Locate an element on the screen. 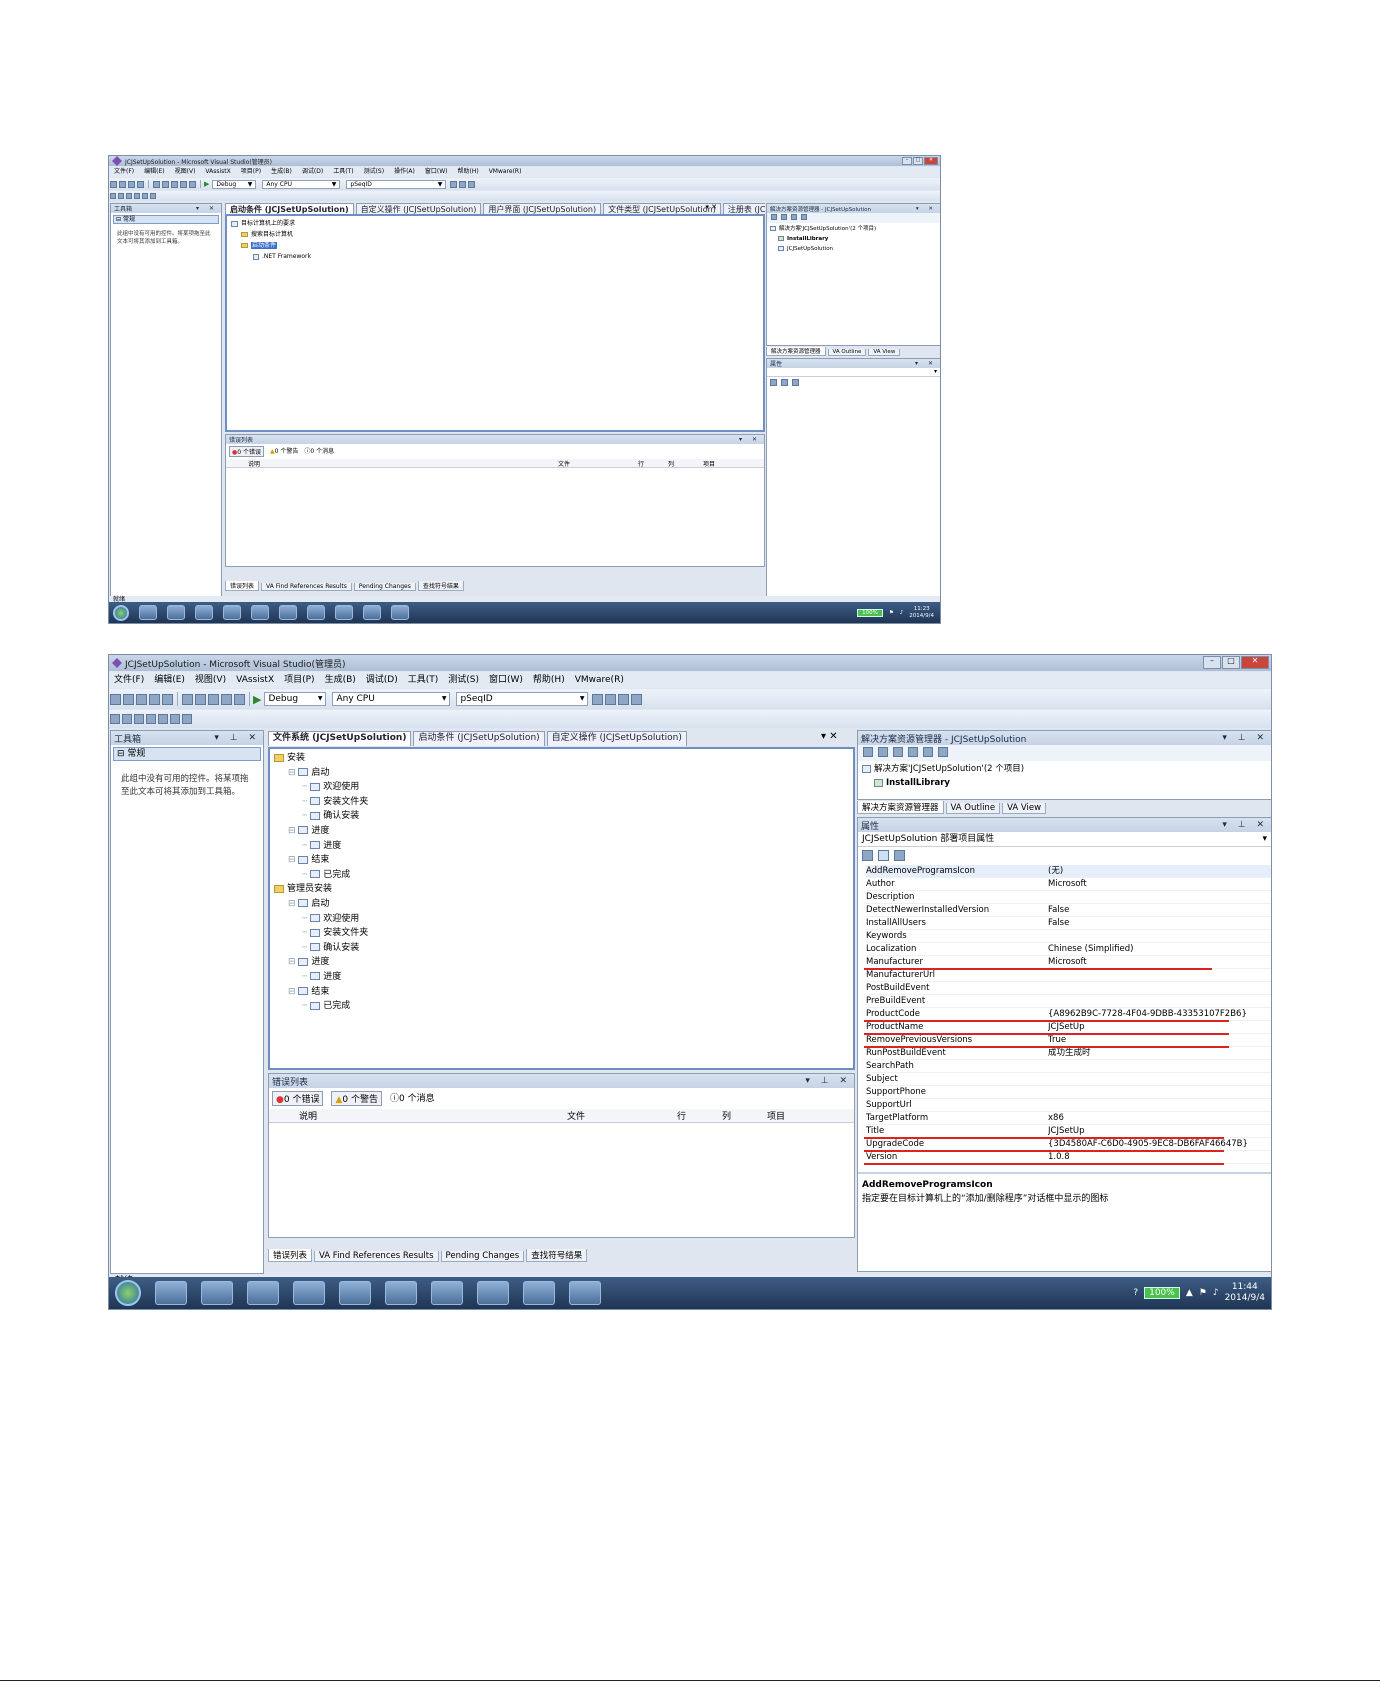 Image resolution: width=1380 pixels, height=1685 pixels. property-pages-icon is located at coordinates (795, 382).